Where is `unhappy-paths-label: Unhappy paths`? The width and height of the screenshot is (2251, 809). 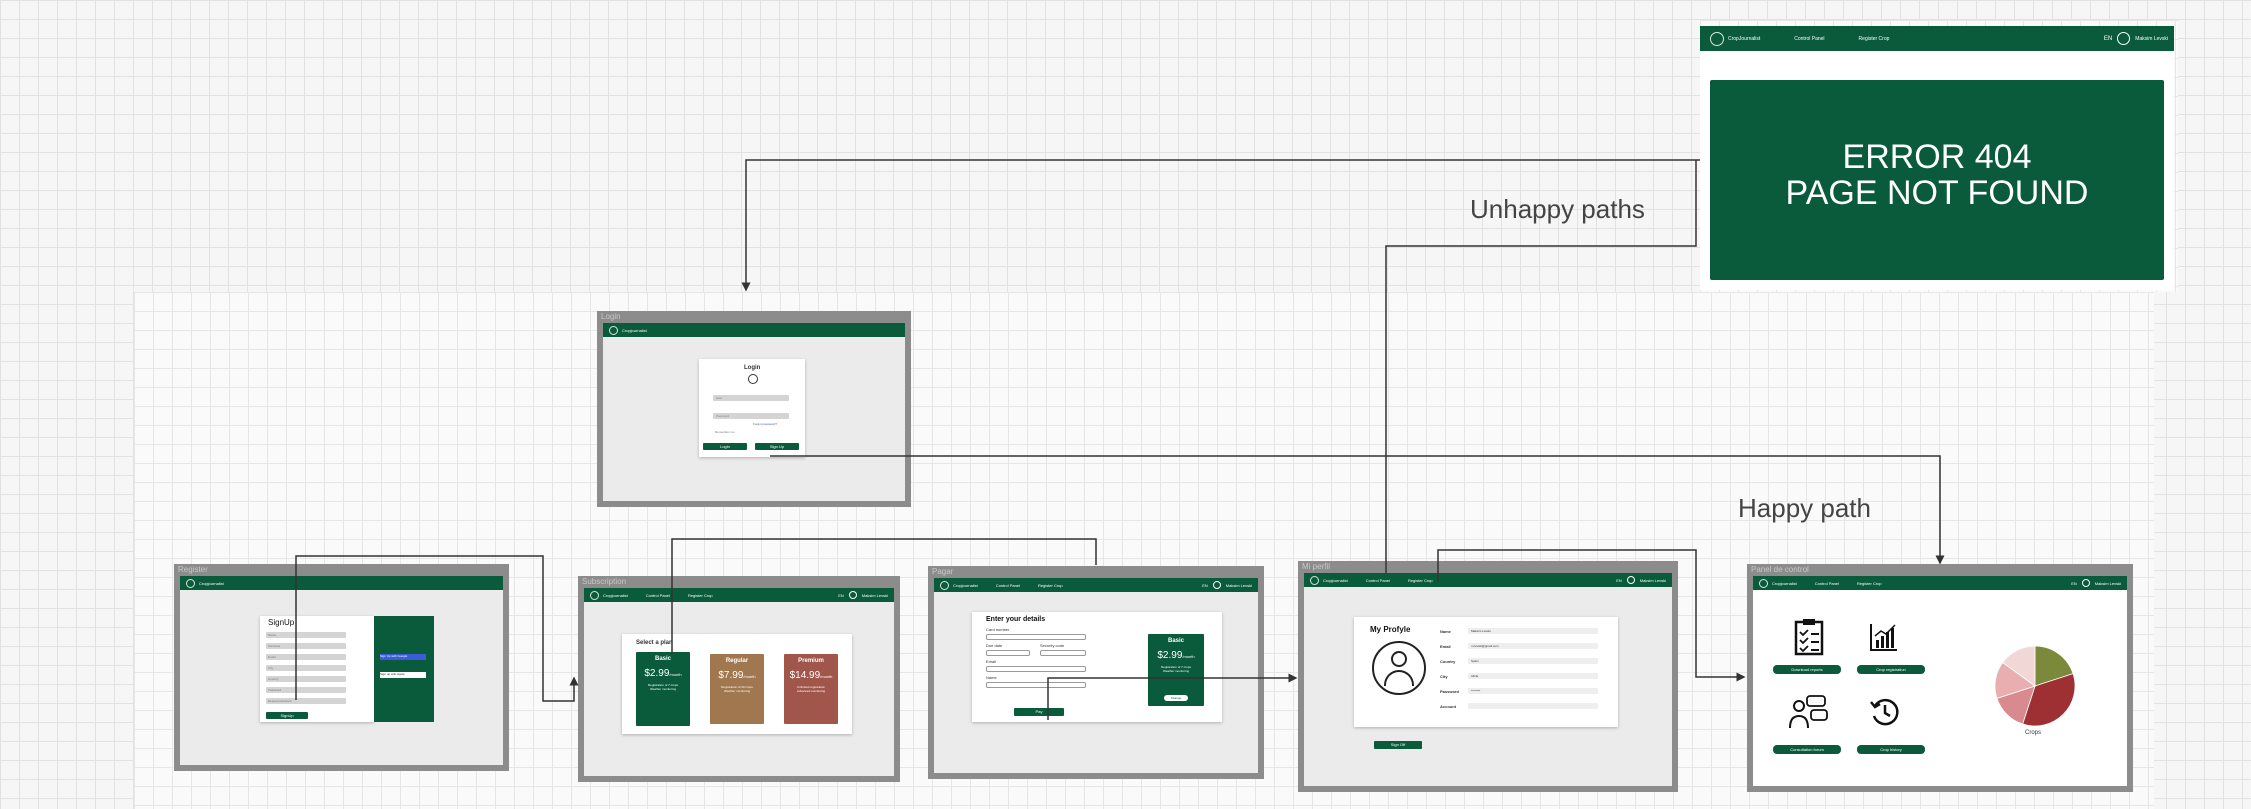
unhappy-paths-label: Unhappy paths is located at coordinates (1557, 209).